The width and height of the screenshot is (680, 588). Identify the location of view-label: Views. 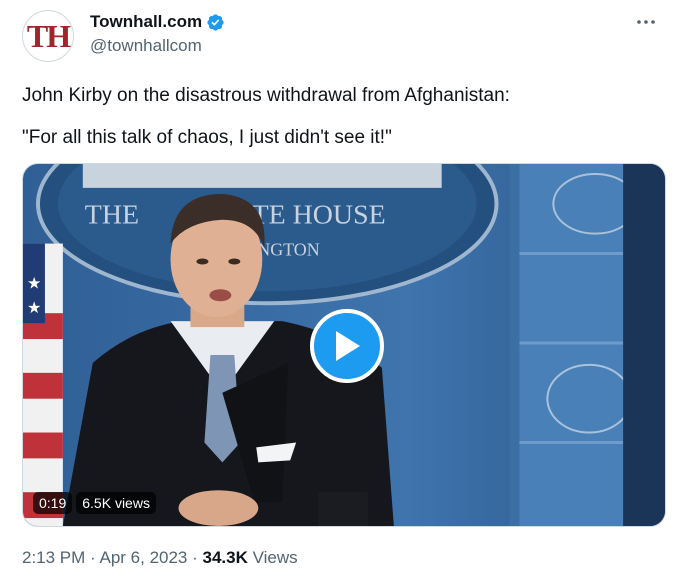
(272, 557).